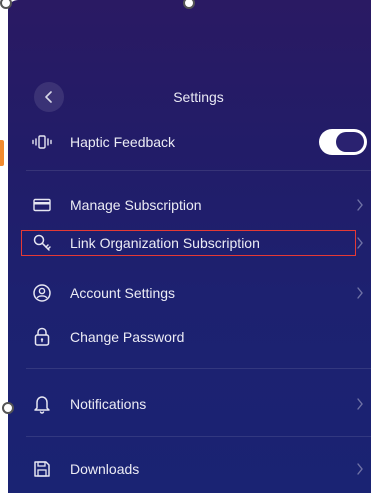 The width and height of the screenshot is (371, 493). I want to click on credit-card-icon, so click(42, 205).